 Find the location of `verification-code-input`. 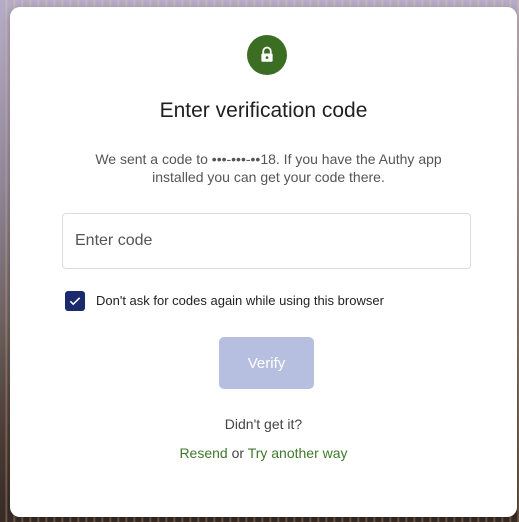

verification-code-input is located at coordinates (266, 241).